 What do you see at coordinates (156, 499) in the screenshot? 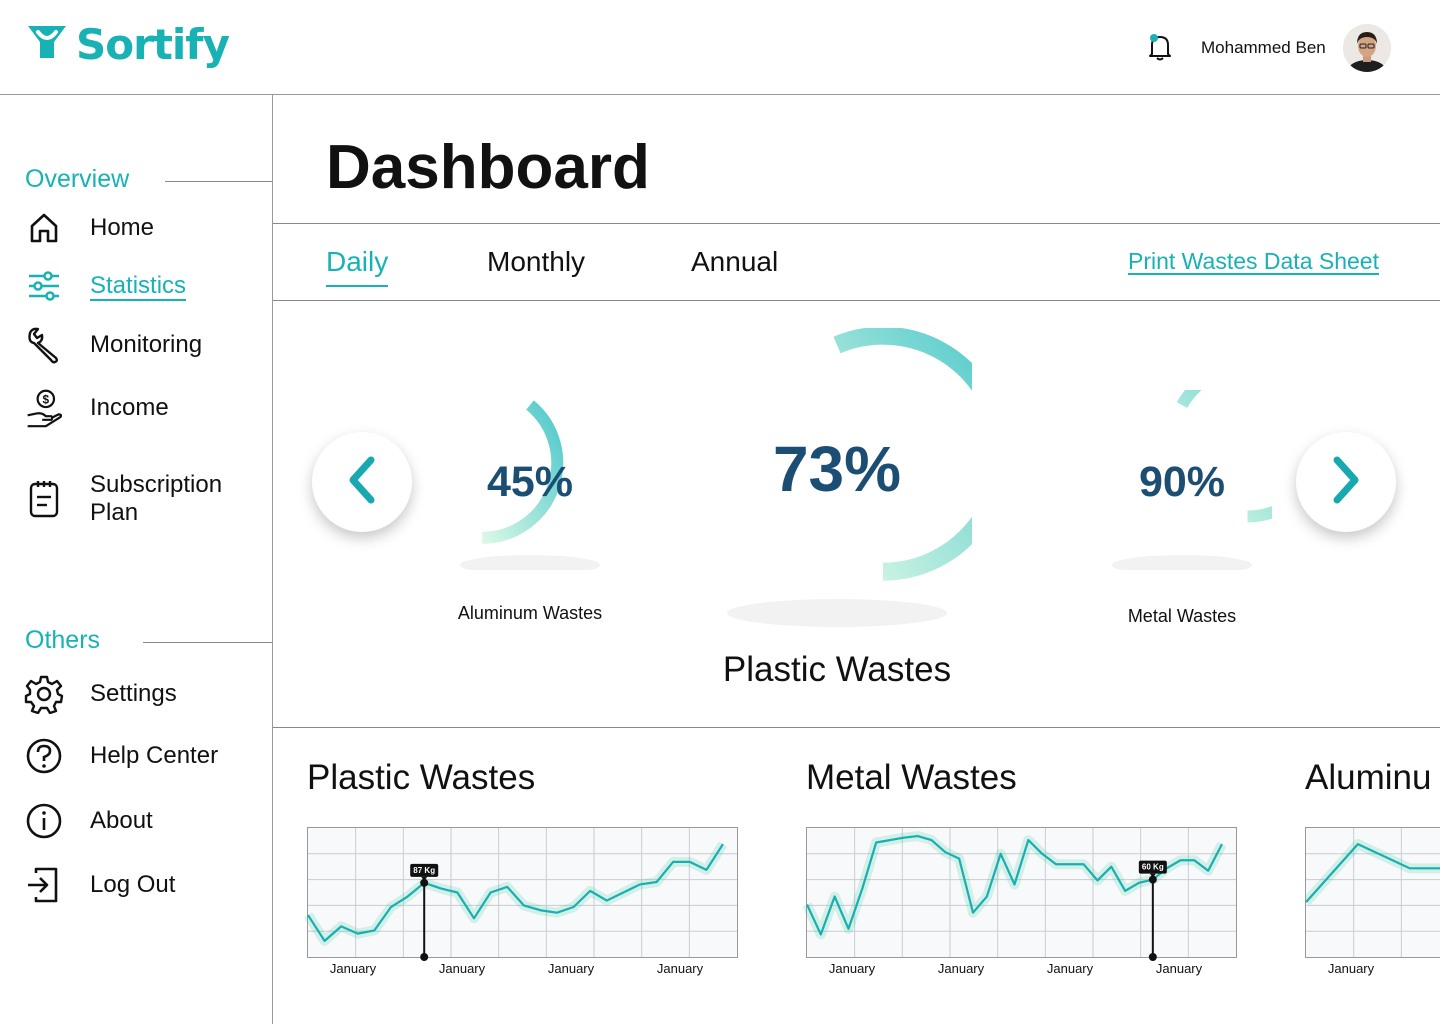
I see `sidebar-item-label: Subscription Plan` at bounding box center [156, 499].